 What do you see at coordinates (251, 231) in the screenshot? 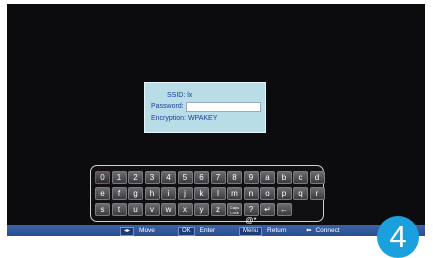
I see `menu-key-badge: Menu` at bounding box center [251, 231].